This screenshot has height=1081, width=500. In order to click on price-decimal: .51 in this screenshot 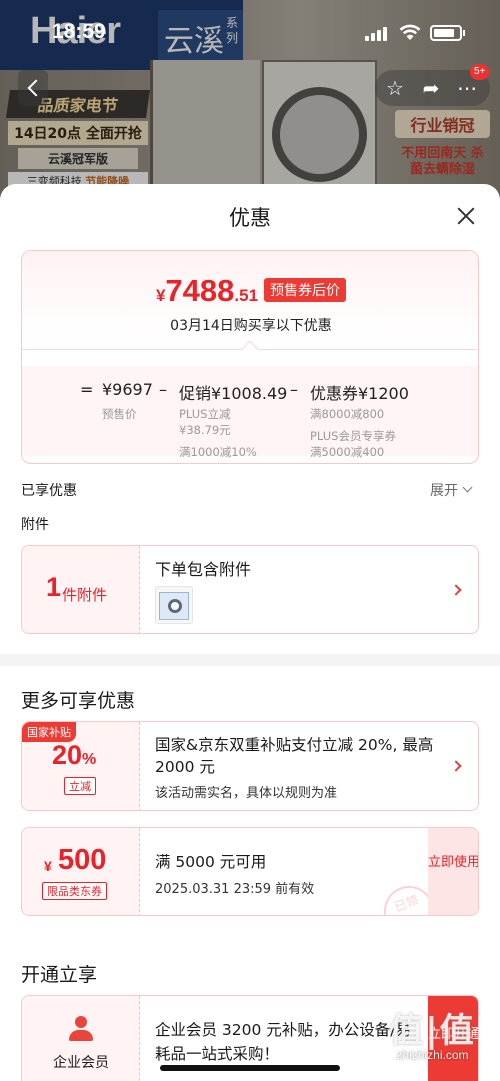, I will do `click(246, 295)`.